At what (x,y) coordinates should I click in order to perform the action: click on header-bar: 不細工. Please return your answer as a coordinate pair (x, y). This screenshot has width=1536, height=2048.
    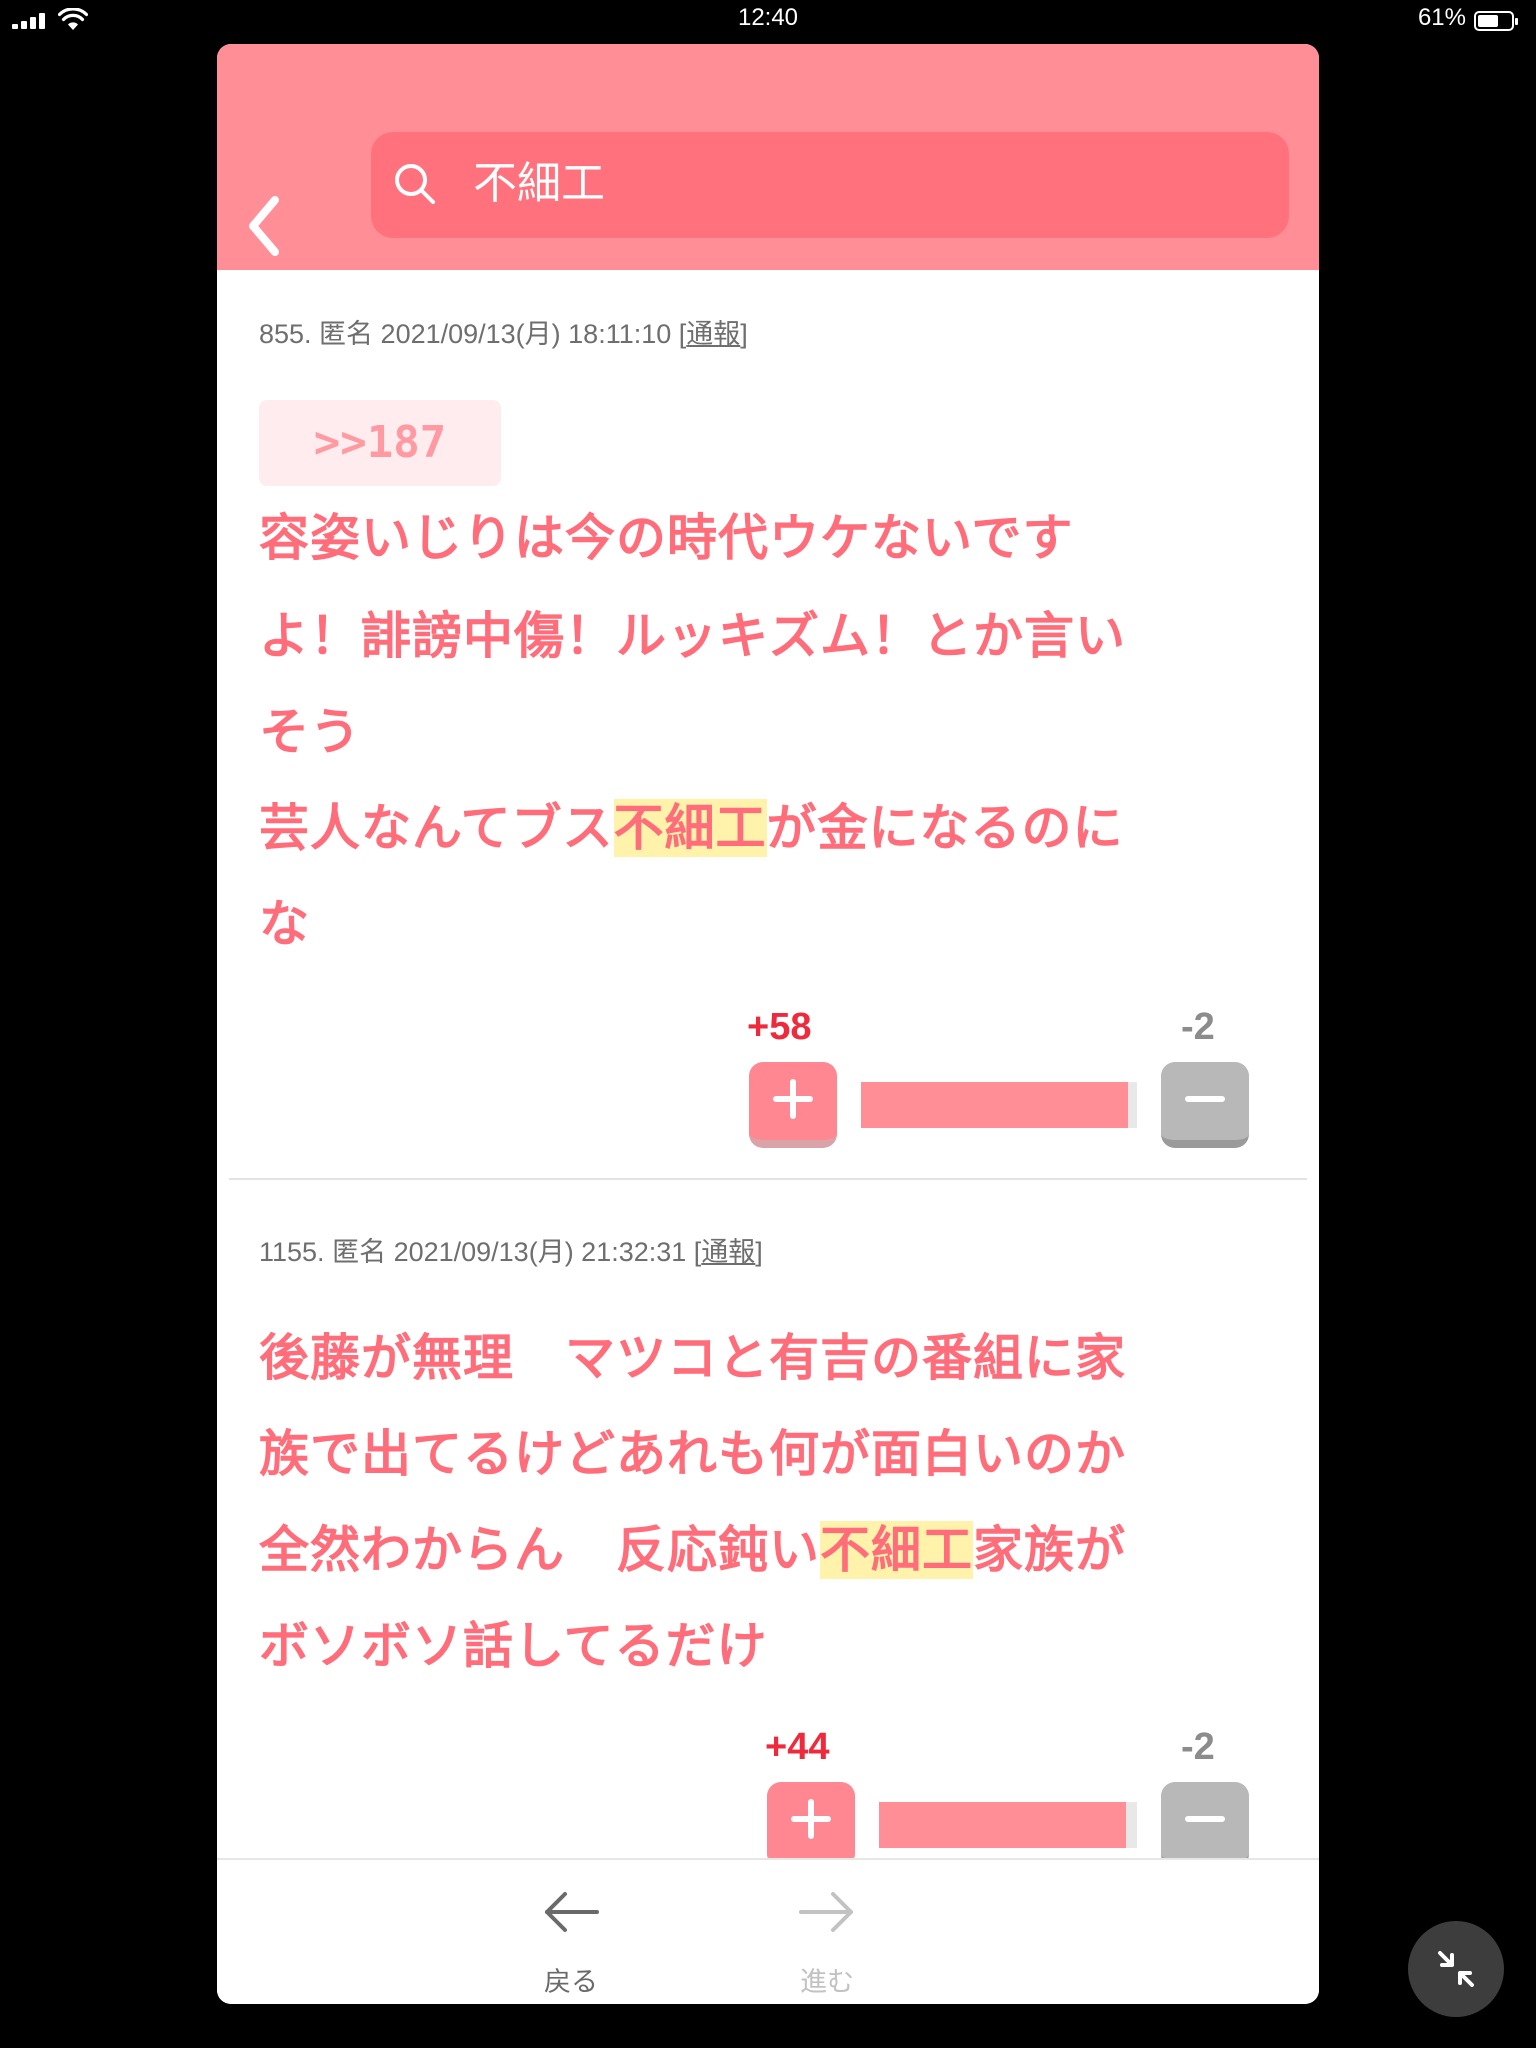
    Looking at the image, I should click on (768, 157).